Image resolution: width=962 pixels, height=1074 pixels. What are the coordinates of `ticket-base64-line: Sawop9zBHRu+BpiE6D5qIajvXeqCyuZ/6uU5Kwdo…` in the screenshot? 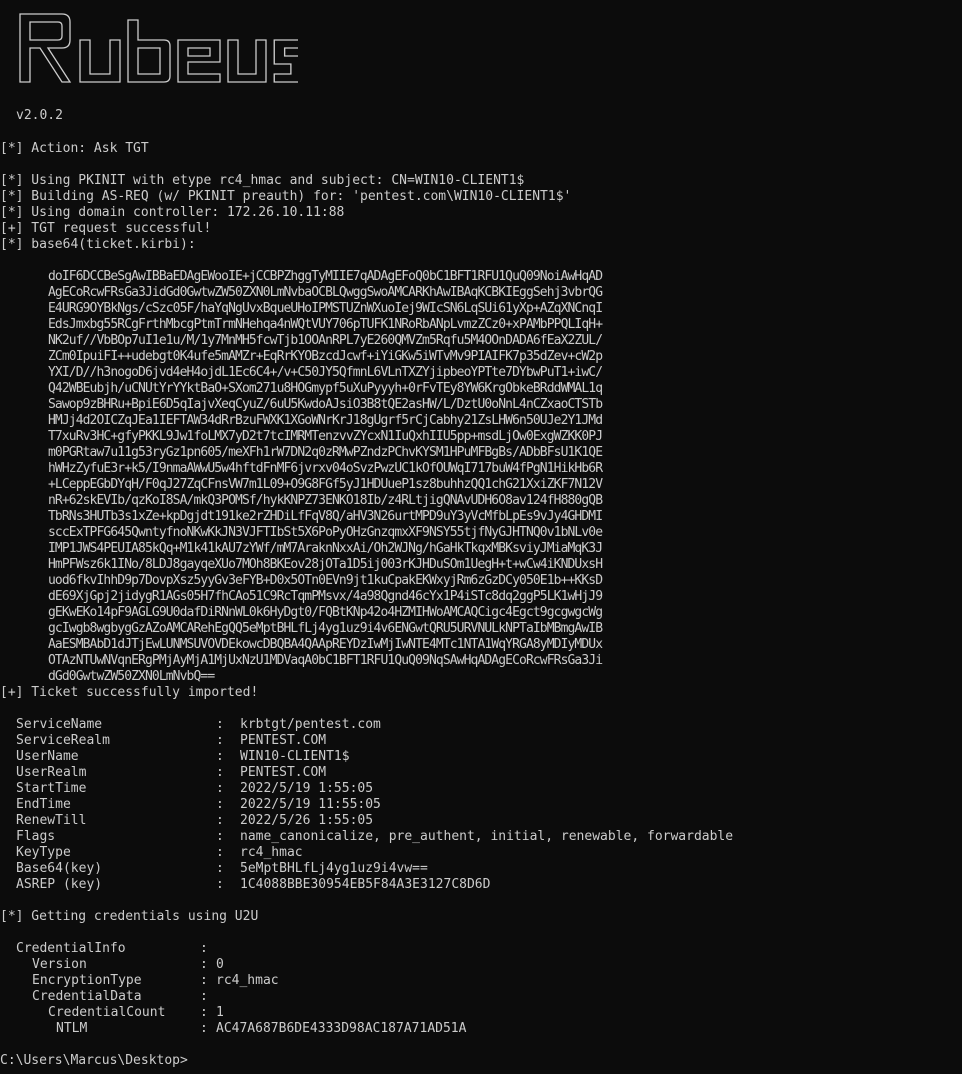 It's located at (325, 404).